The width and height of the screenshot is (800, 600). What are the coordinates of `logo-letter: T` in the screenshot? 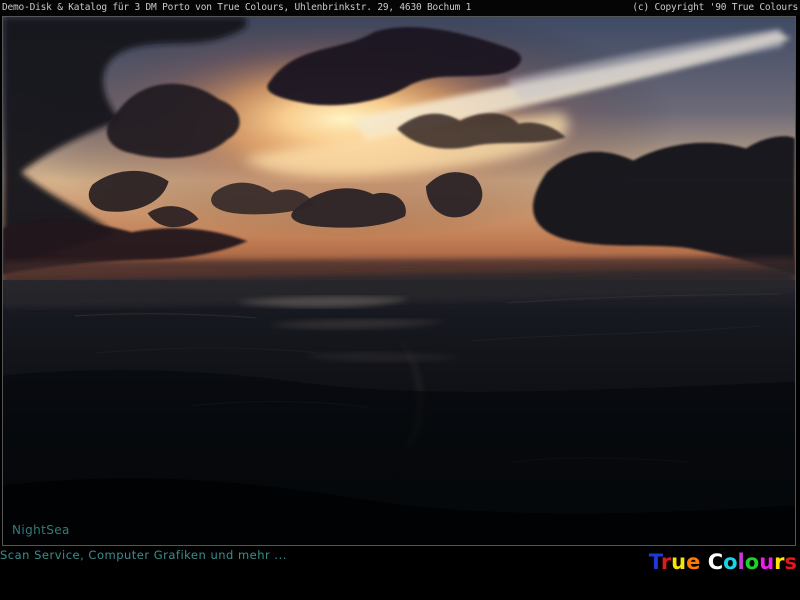 It's located at (654, 562).